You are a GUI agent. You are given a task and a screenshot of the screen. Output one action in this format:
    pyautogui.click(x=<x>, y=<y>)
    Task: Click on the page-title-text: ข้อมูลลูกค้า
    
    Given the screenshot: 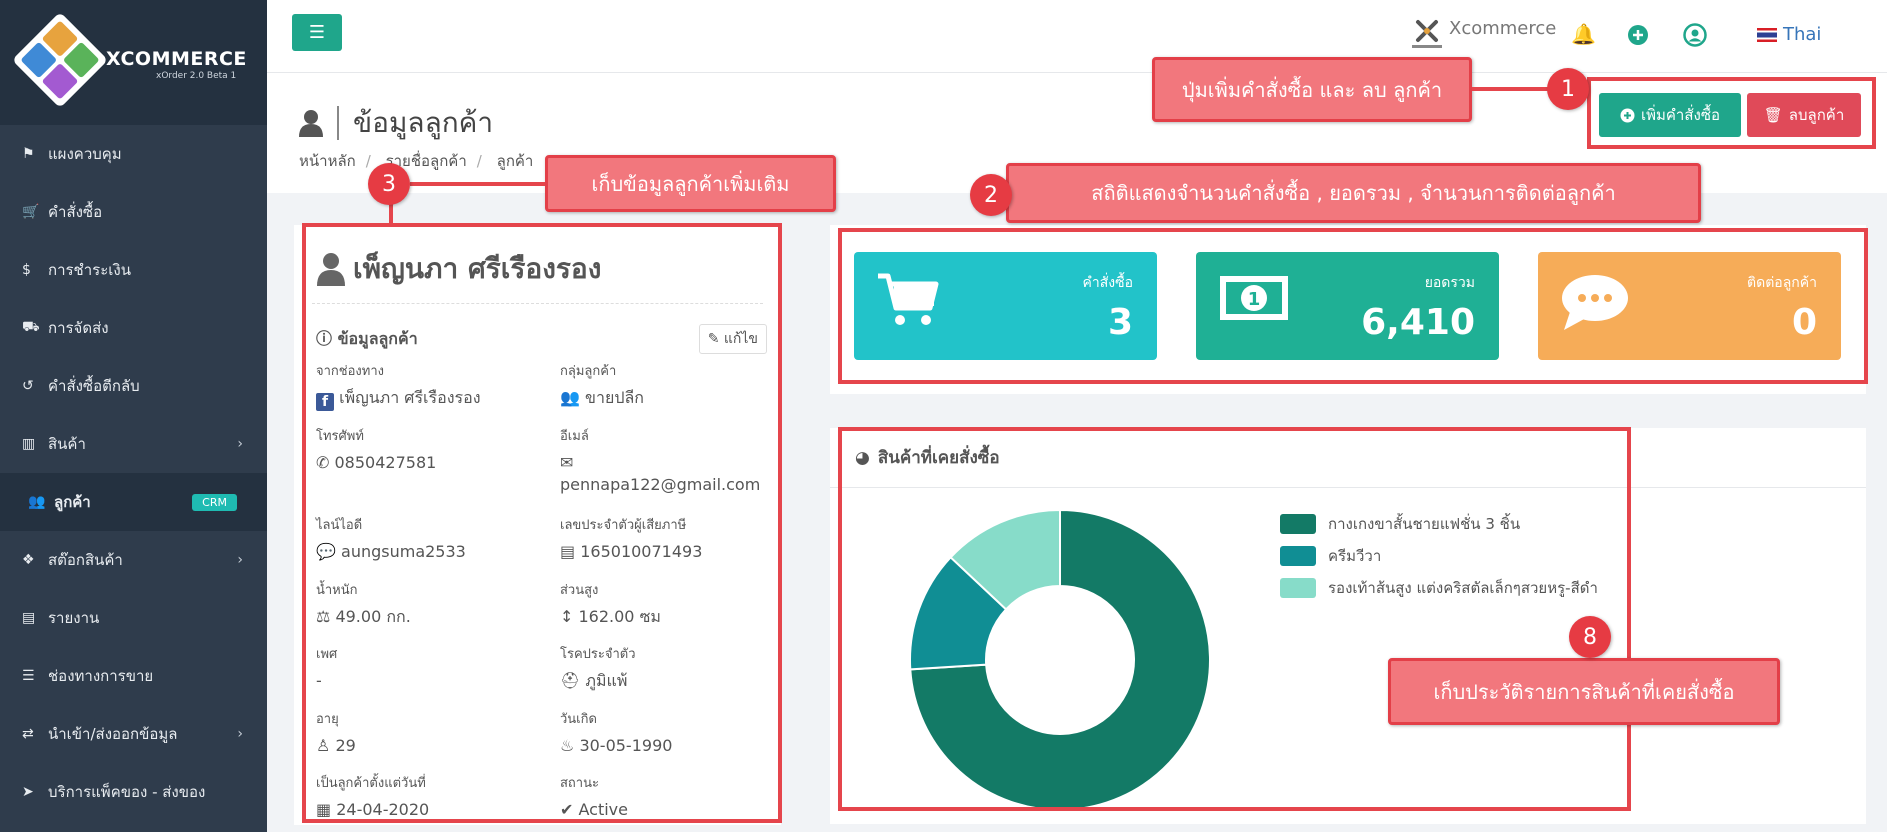 What is the action you would take?
    pyautogui.click(x=423, y=122)
    